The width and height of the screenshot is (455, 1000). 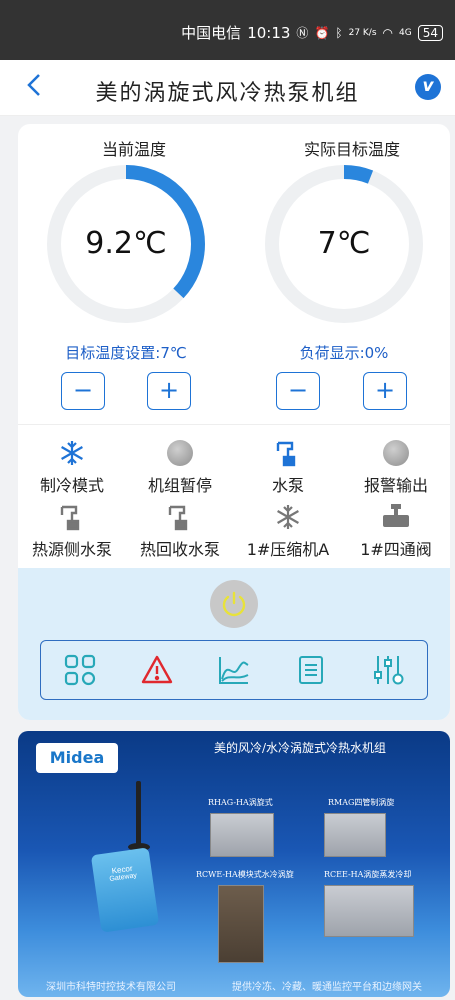 What do you see at coordinates (311, 670) in the screenshot?
I see `list-icon` at bounding box center [311, 670].